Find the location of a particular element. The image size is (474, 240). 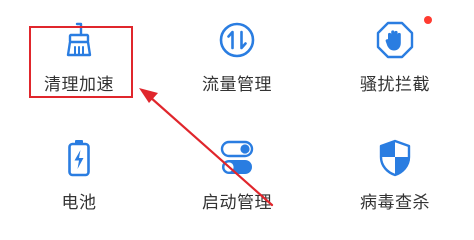

tile-label: 骚扰拦截 is located at coordinates (395, 85).